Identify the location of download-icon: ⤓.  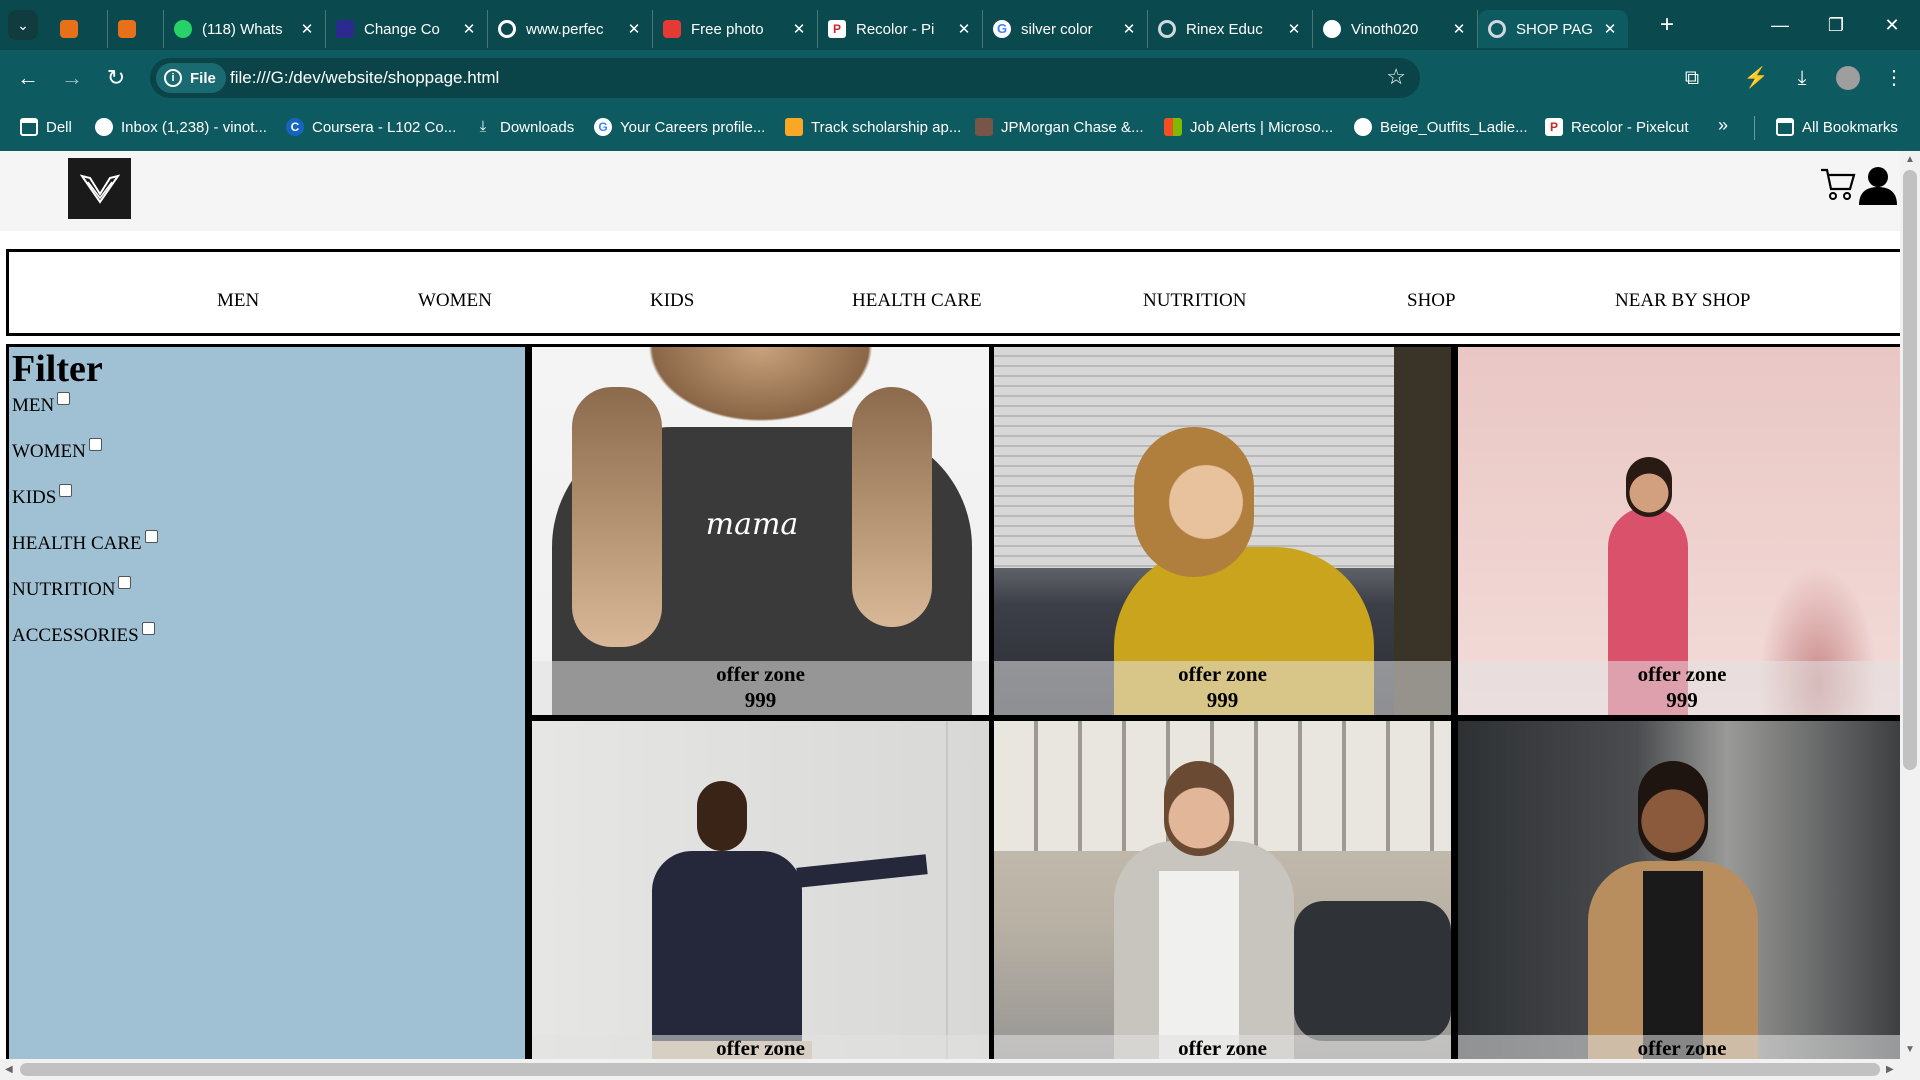
(1802, 78).